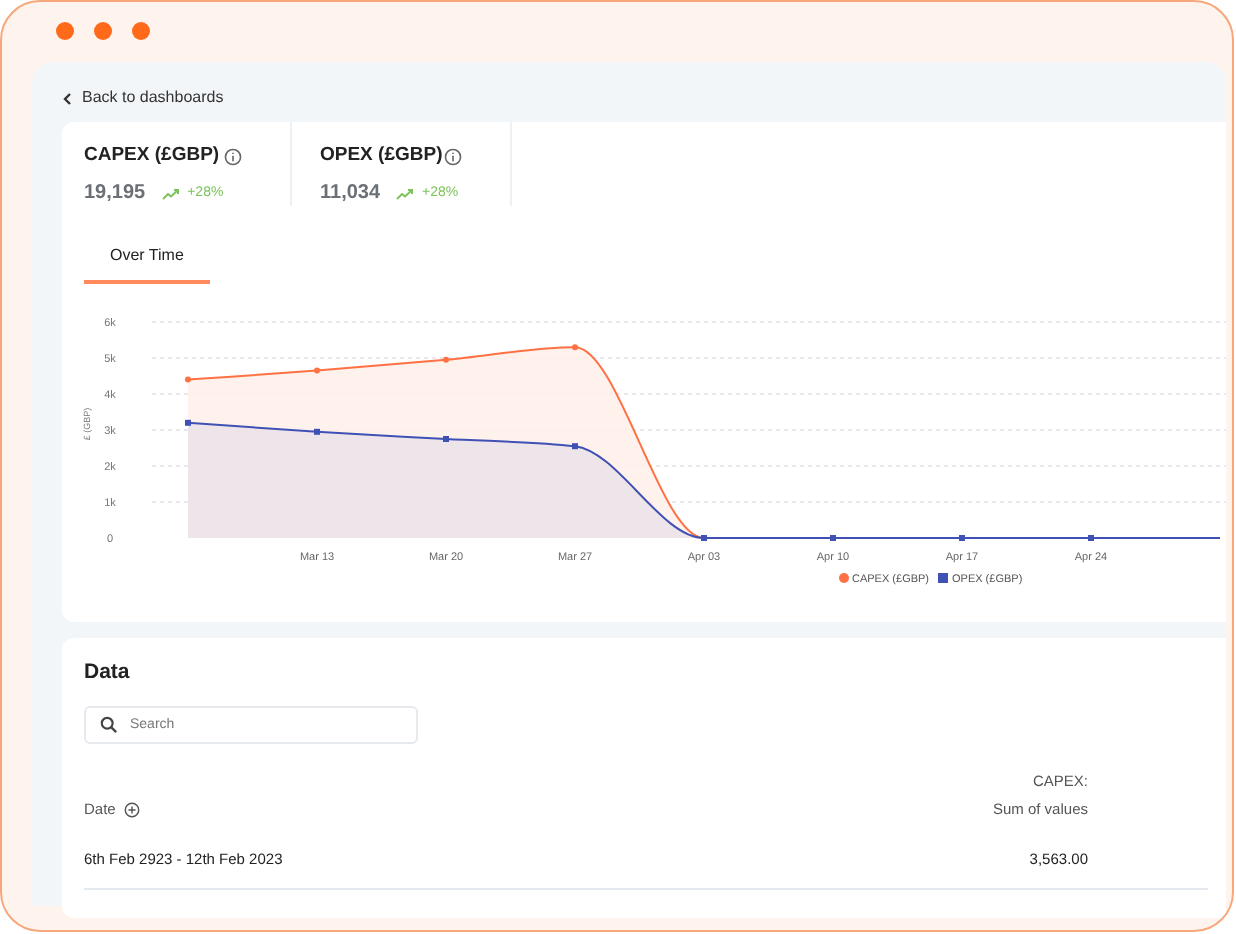 Image resolution: width=1236 pixels, height=934 pixels. Describe the element at coordinates (109, 724) in the screenshot. I see `search-icon` at that location.